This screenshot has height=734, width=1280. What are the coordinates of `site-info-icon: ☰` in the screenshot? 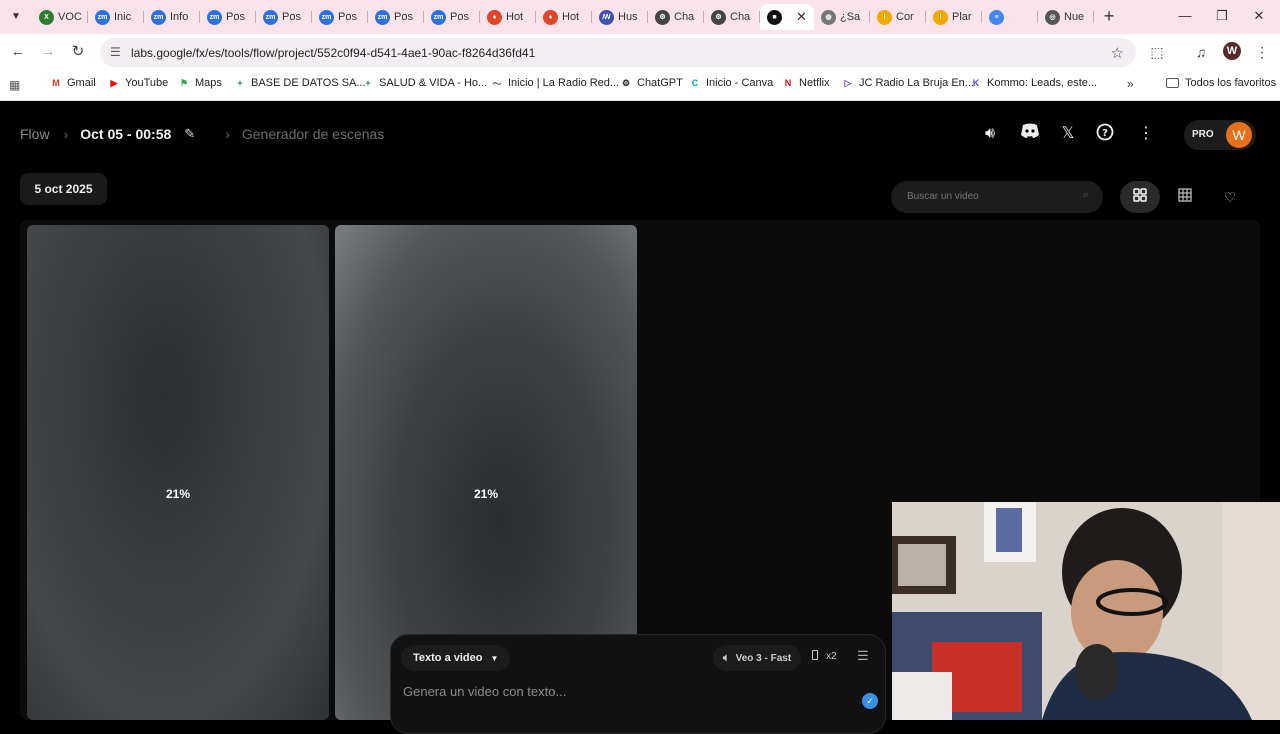 It's located at (117, 52).